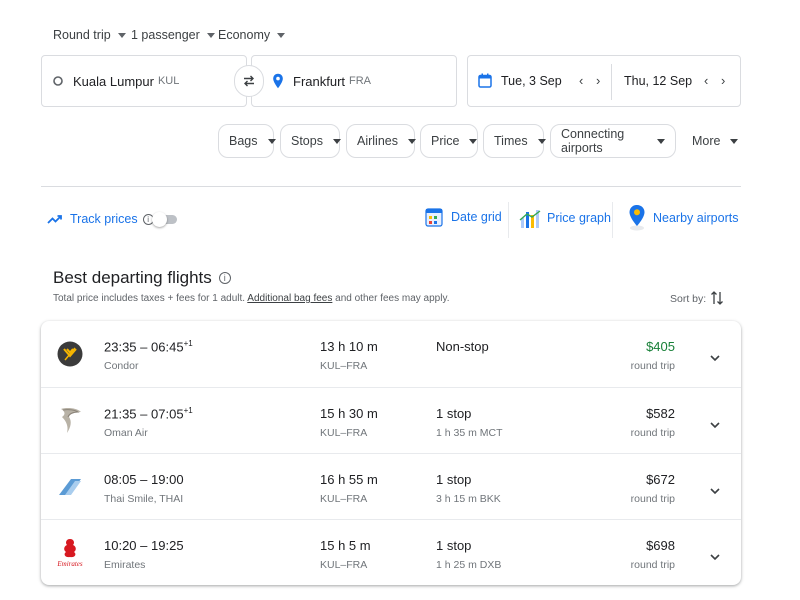 The image size is (800, 600). What do you see at coordinates (581, 80) in the screenshot?
I see `depart-prev-button: ‹` at bounding box center [581, 80].